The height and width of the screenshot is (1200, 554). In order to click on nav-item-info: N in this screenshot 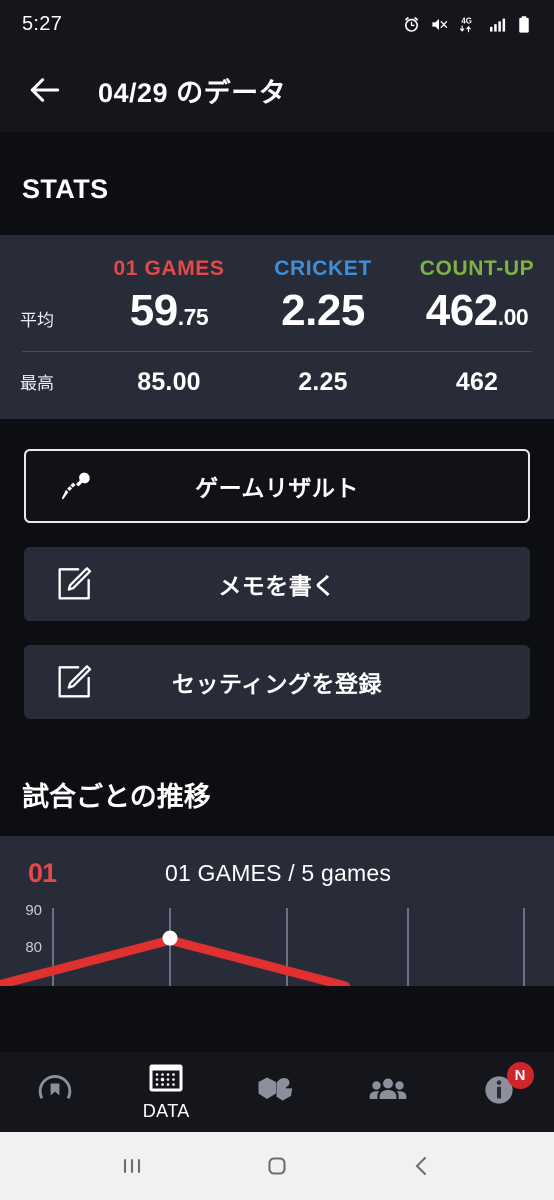, I will do `click(498, 1092)`.